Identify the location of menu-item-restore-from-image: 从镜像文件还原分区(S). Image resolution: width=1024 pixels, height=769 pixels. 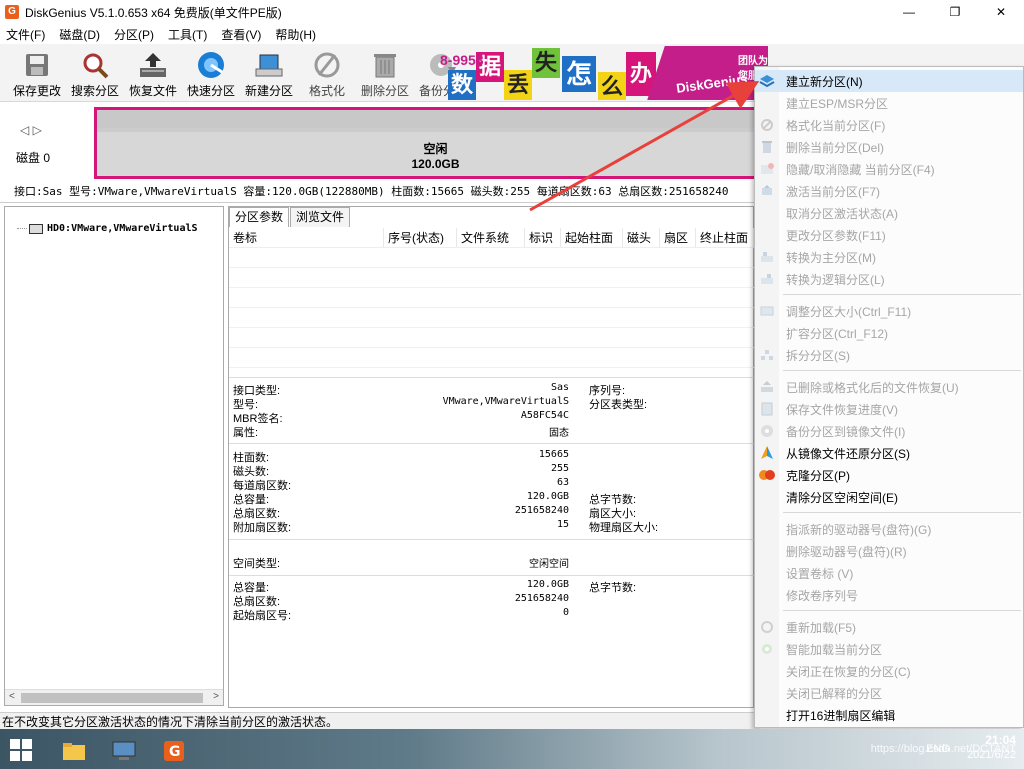
(889, 453).